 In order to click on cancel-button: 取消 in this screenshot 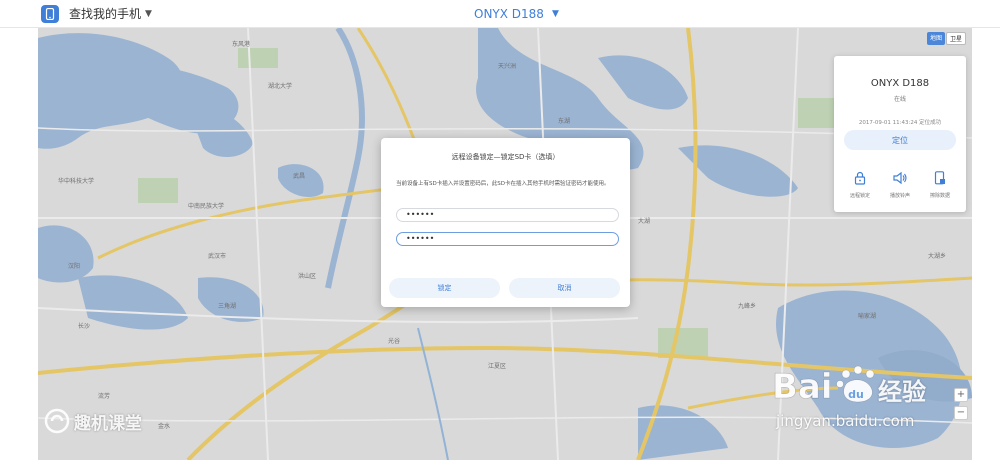, I will do `click(564, 288)`.